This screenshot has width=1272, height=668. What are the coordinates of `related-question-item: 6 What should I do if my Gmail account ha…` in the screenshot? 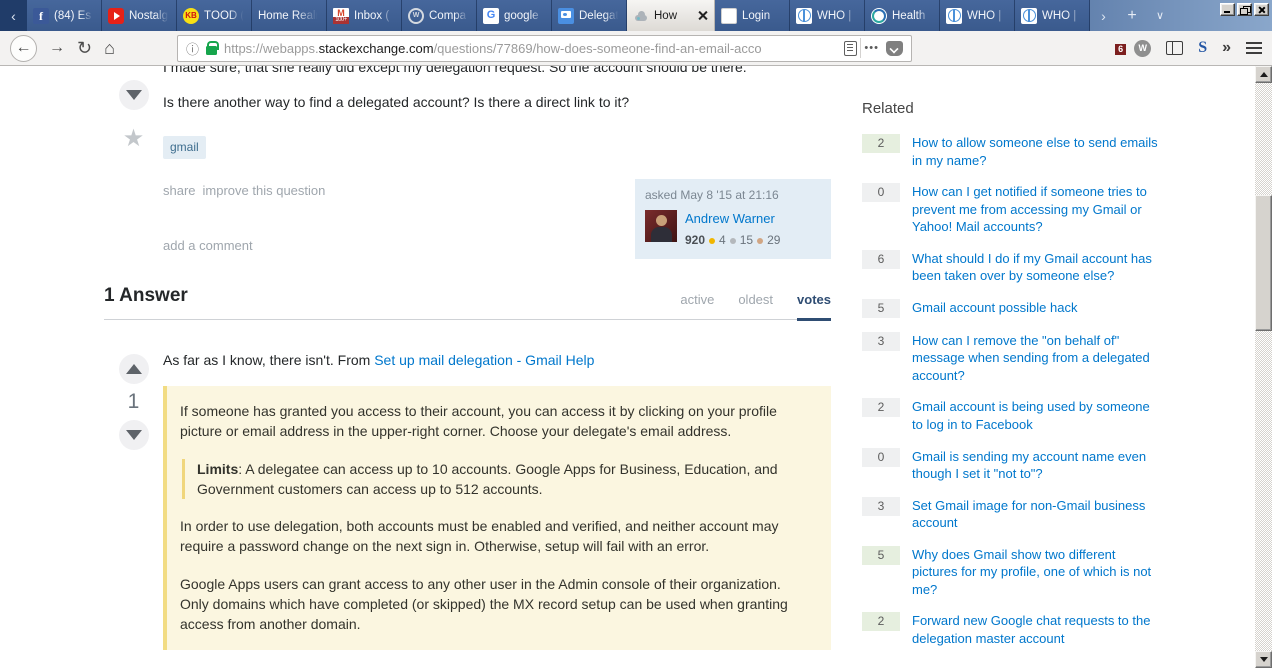 It's located at (1013, 267).